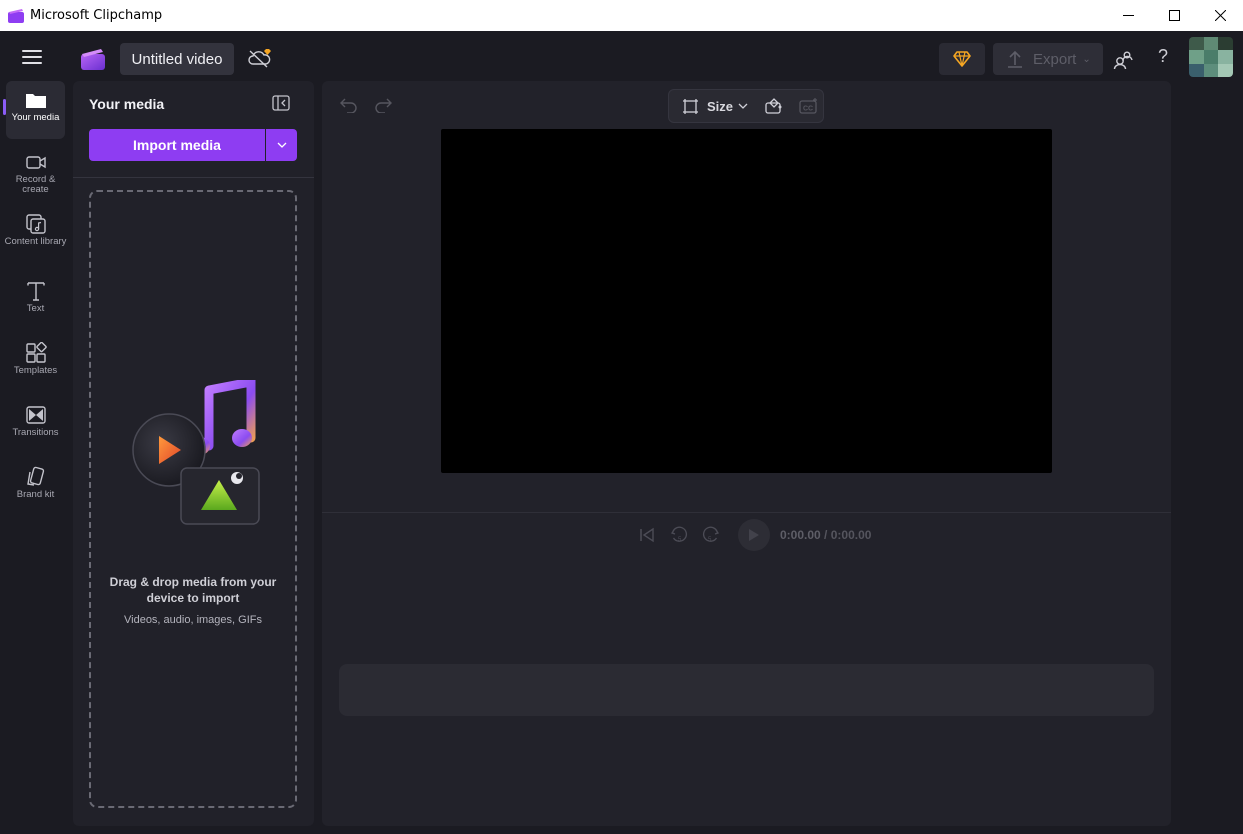 The width and height of the screenshot is (1243, 834). What do you see at coordinates (35, 415) in the screenshot?
I see `transitions-icon` at bounding box center [35, 415].